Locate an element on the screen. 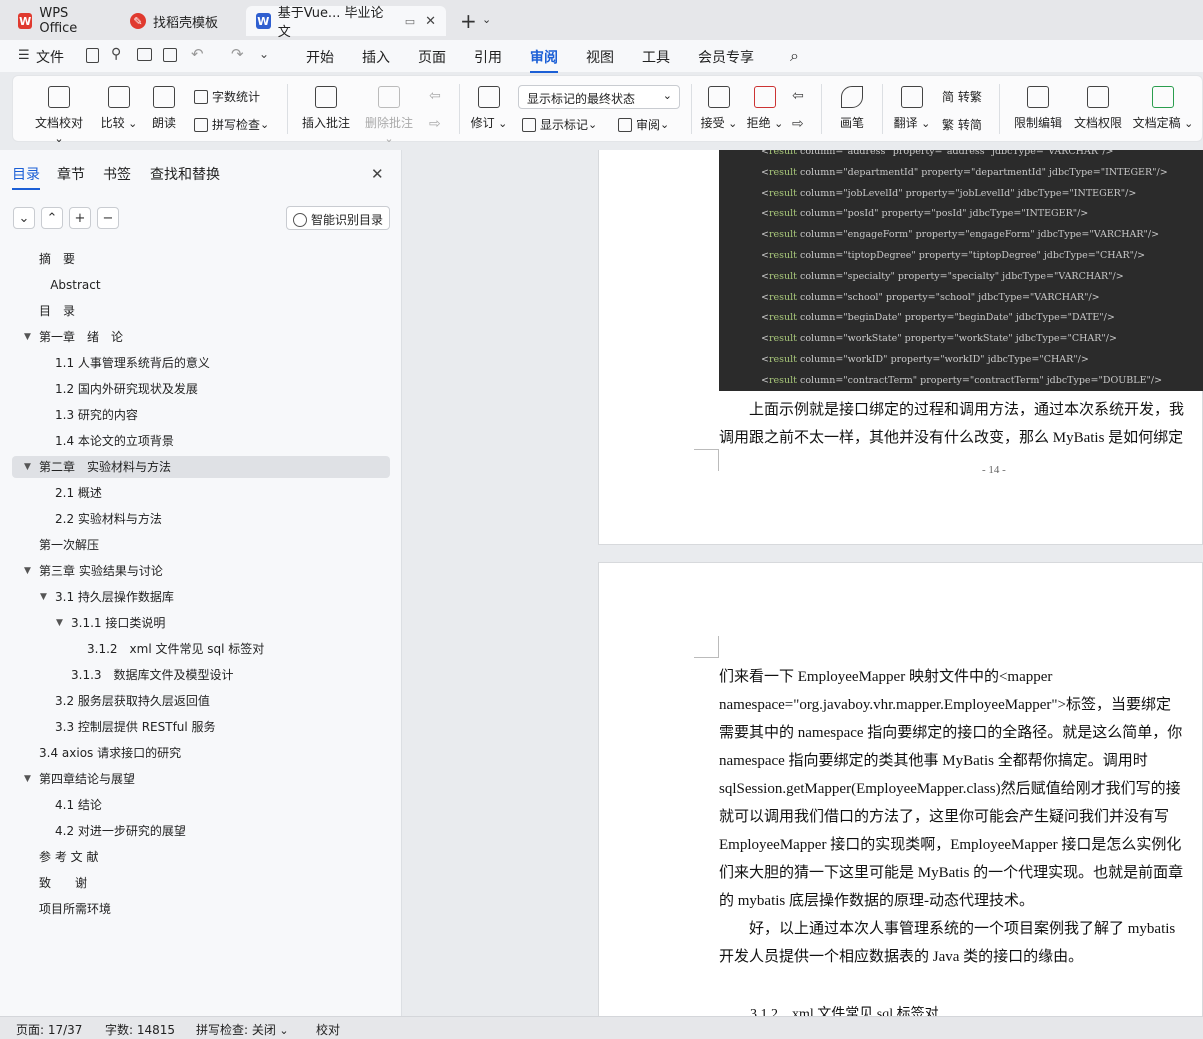 The image size is (1203, 1039). remove-heading-button: − is located at coordinates (108, 218).